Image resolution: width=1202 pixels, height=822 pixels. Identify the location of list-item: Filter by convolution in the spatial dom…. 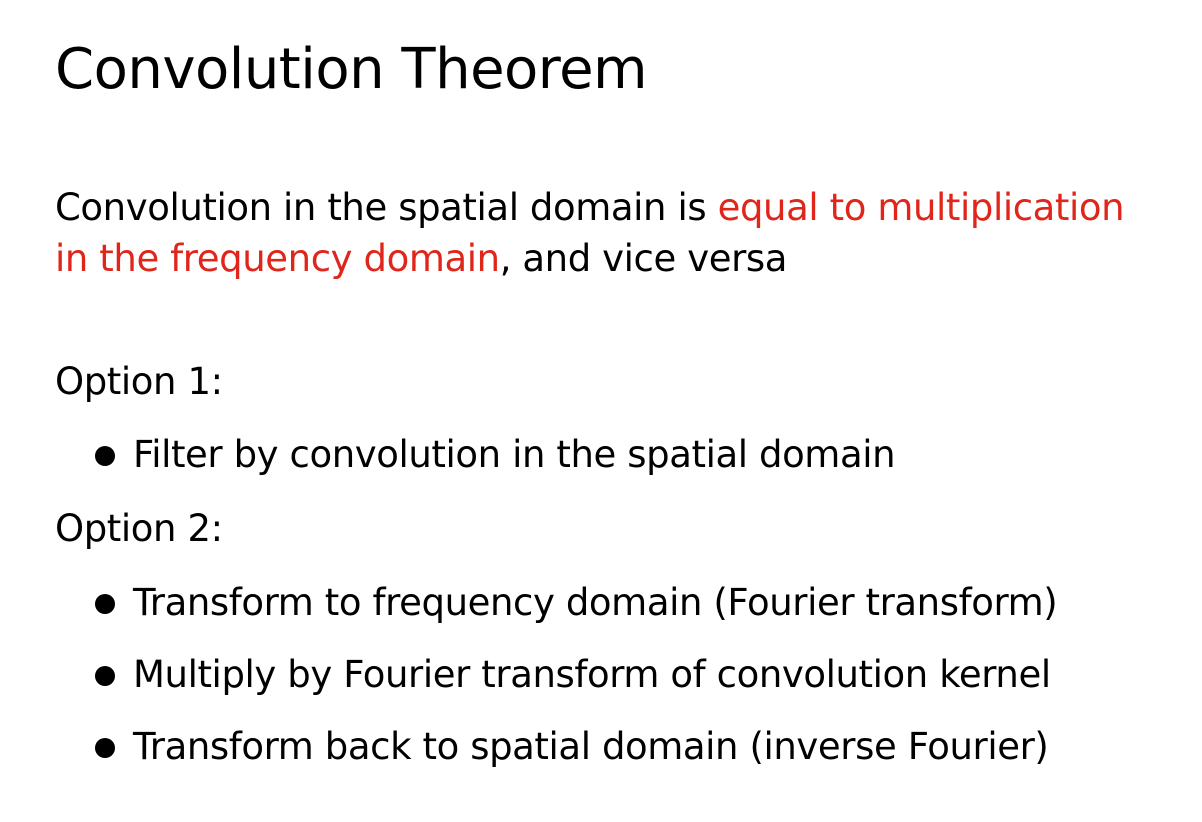
(494, 455).